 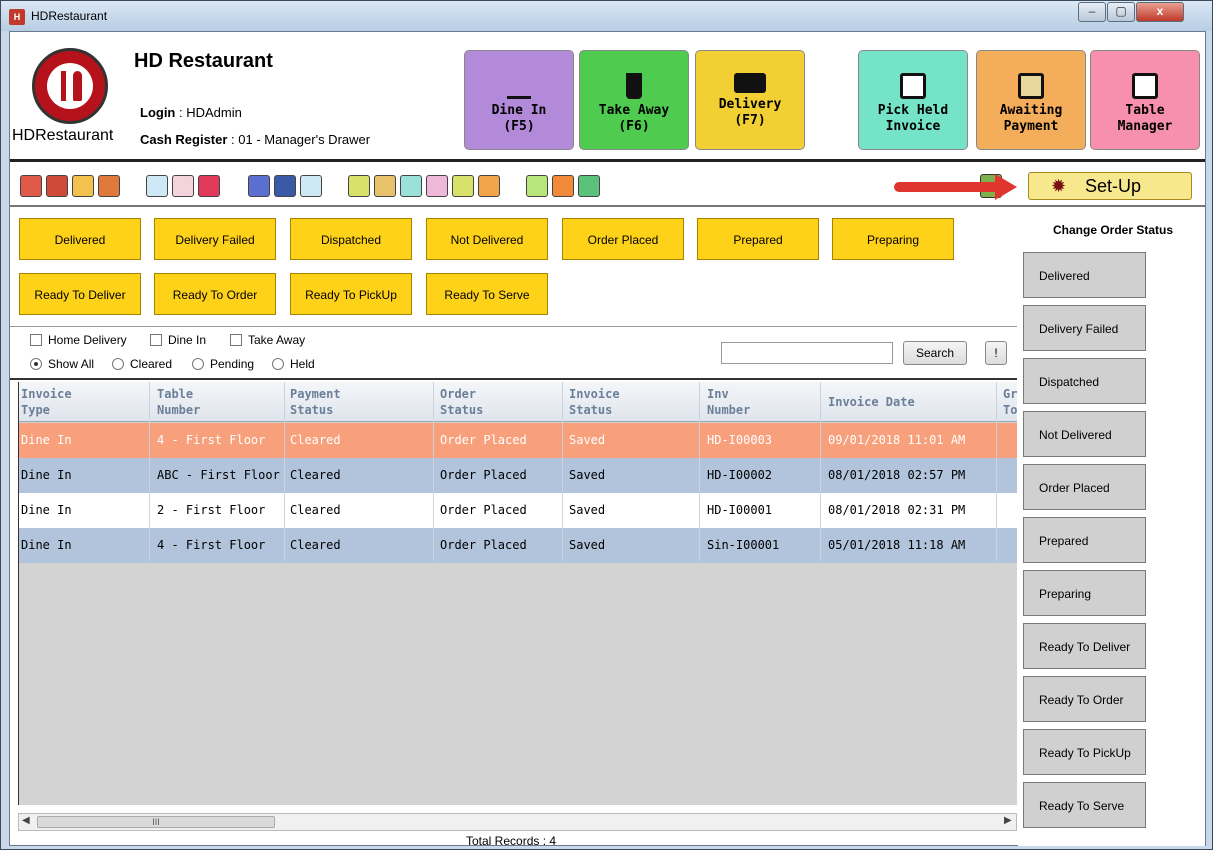 I want to click on app-icon: H, so click(x=17, y=17).